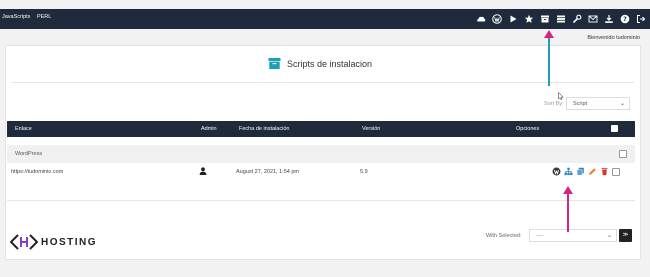  Describe the element at coordinates (613, 38) in the screenshot. I see `welcome-text: Bienvenido tudominio` at that location.